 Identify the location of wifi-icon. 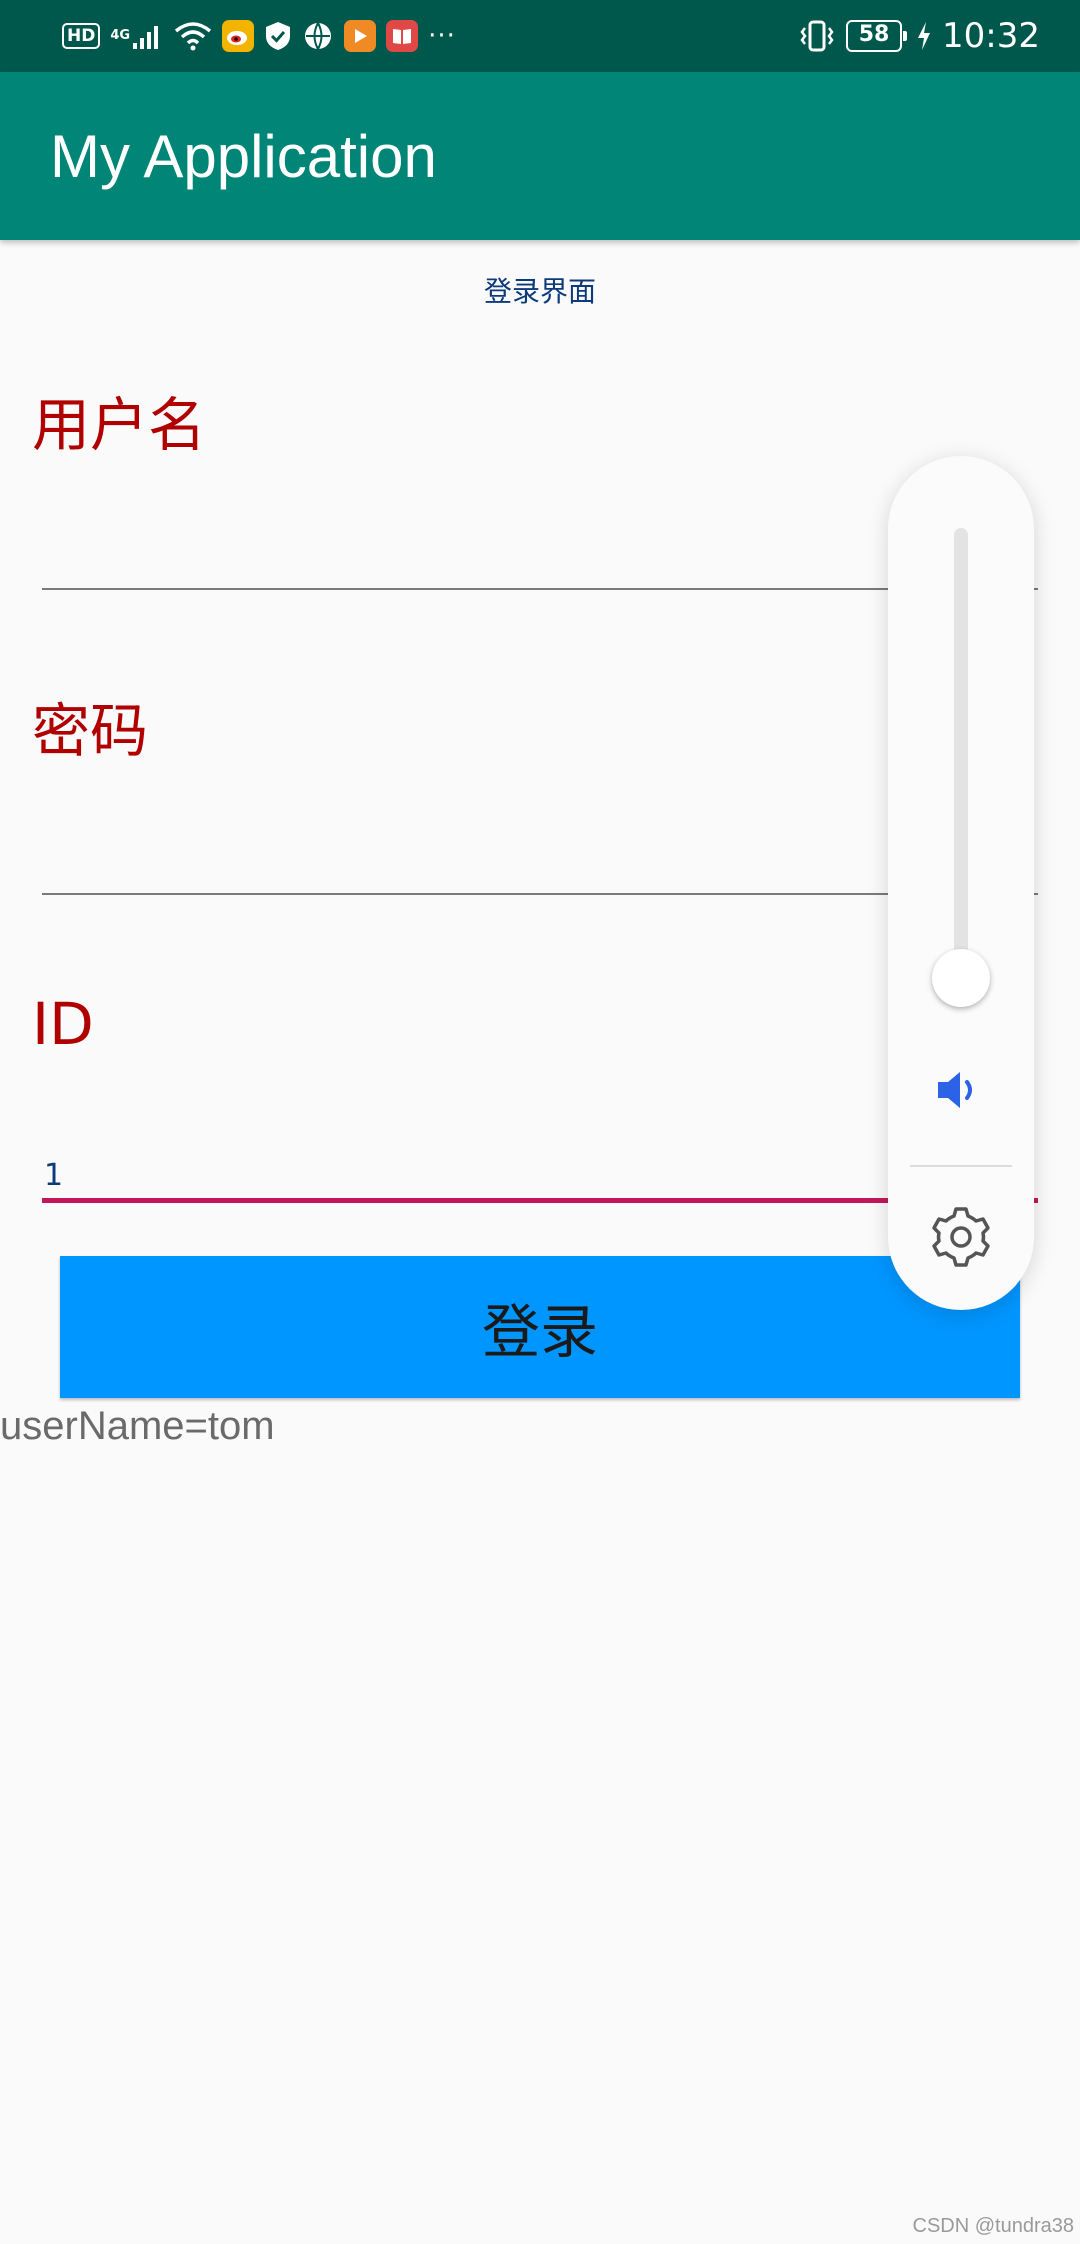
(193, 36).